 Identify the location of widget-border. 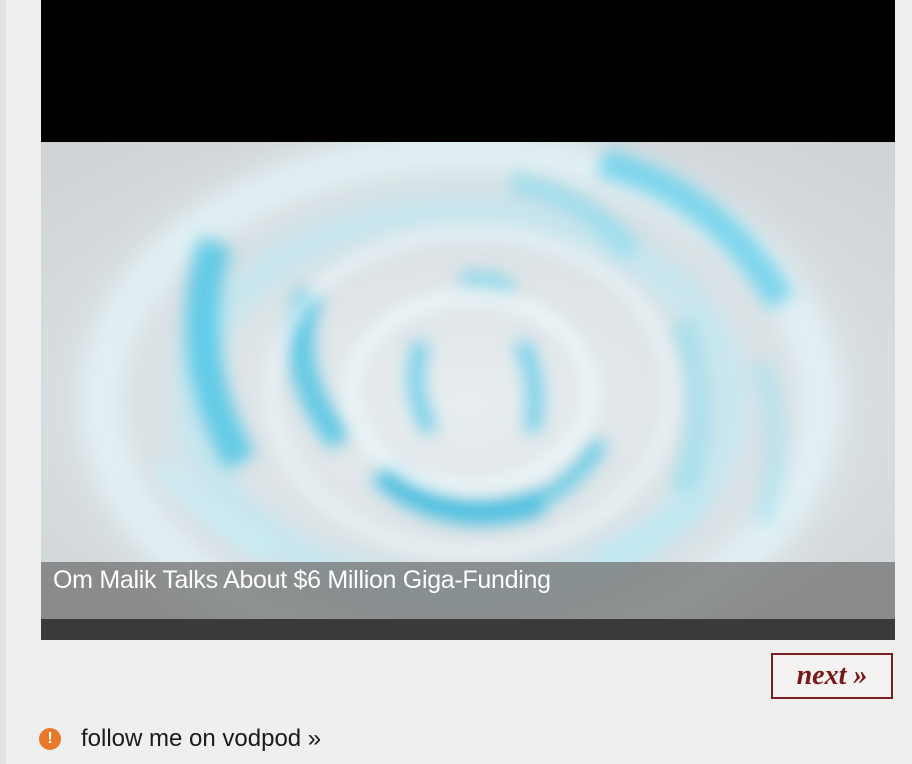
(3, 382).